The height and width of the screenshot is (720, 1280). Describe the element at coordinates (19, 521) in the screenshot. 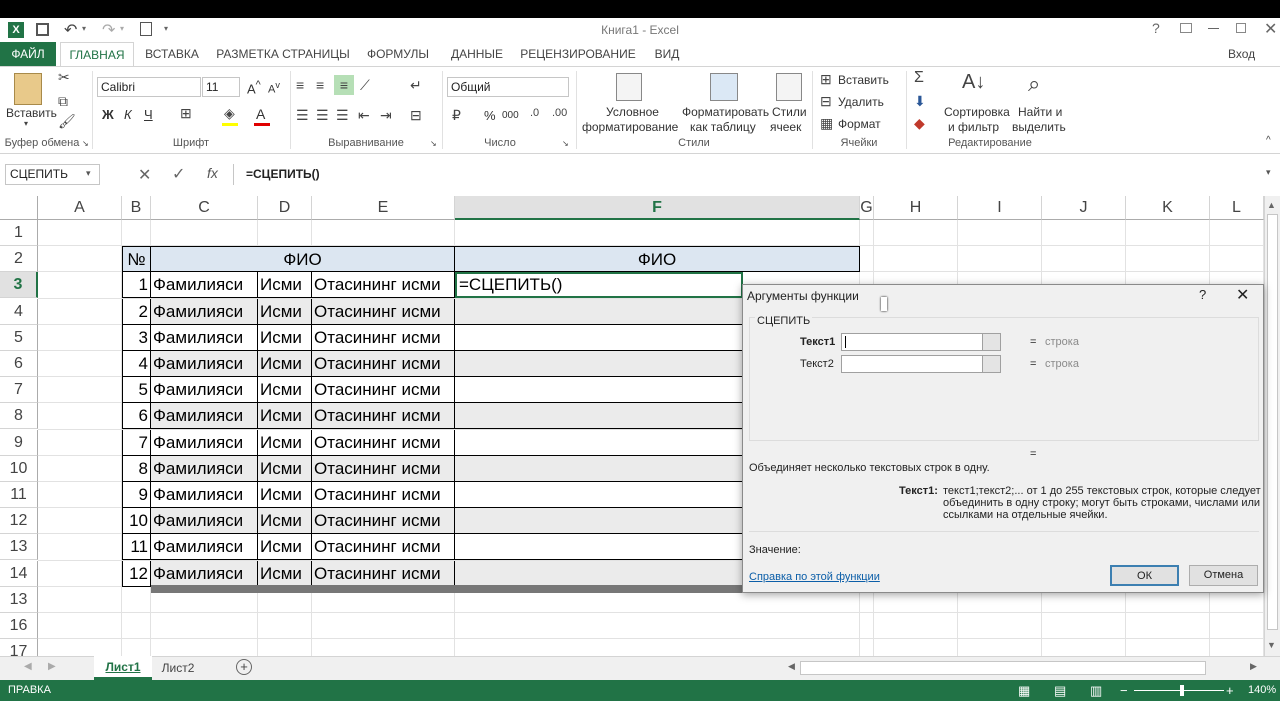

I see `row-header: 12` at that location.